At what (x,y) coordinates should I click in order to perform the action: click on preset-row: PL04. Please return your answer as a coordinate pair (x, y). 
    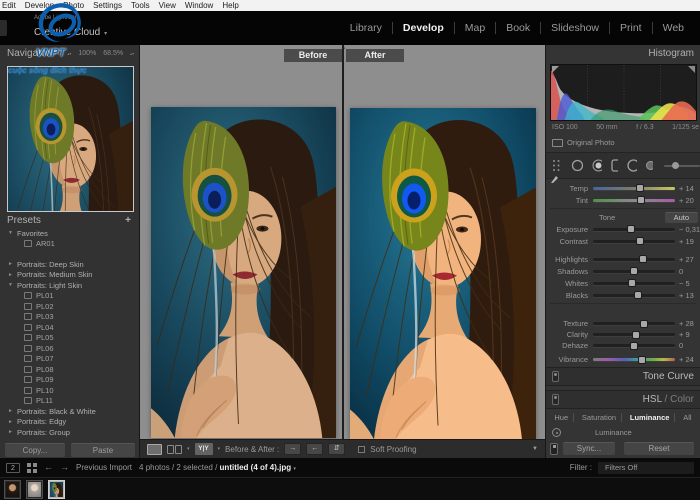
    Looking at the image, I should click on (69, 327).